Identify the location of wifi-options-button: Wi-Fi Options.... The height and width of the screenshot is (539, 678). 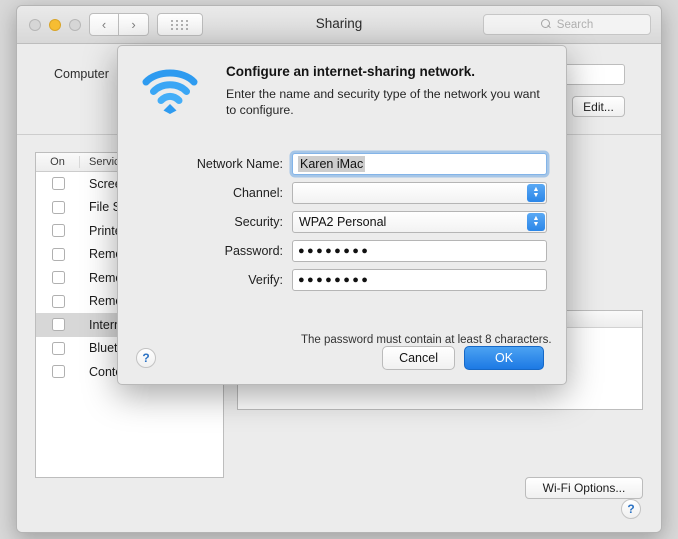
(584, 488).